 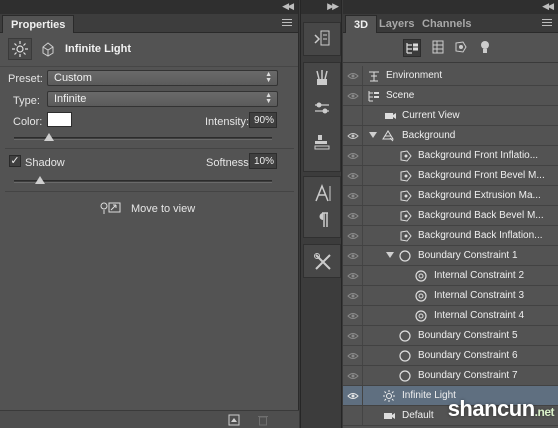 I want to click on history-group, so click(x=322, y=39).